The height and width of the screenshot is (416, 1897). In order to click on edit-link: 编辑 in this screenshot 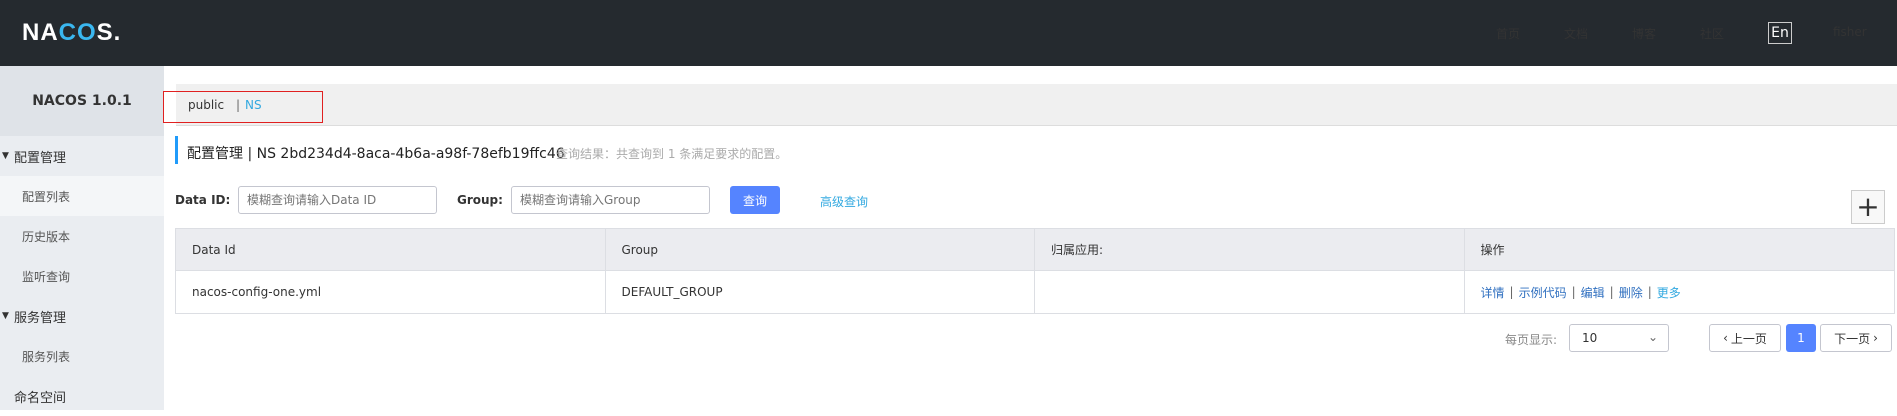, I will do `click(1593, 292)`.